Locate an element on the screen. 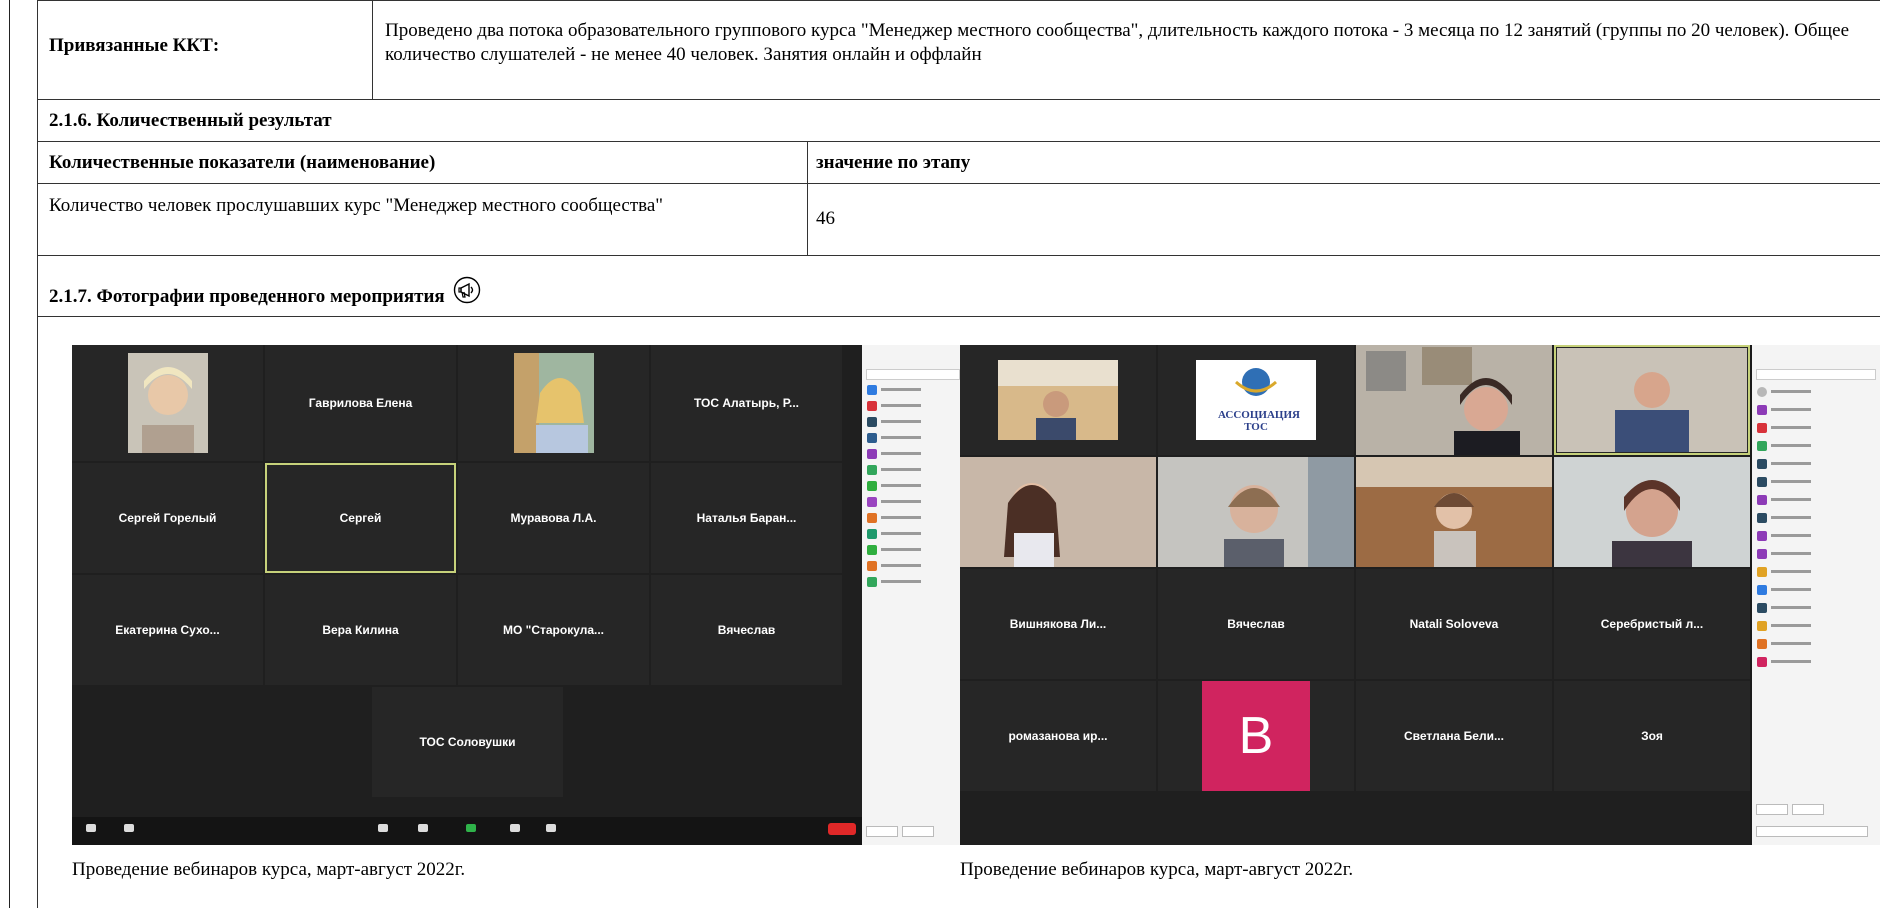 The image size is (1880, 908). logo-text: АССОЦИАЦИЯ ТОС is located at coordinates (1259, 421).